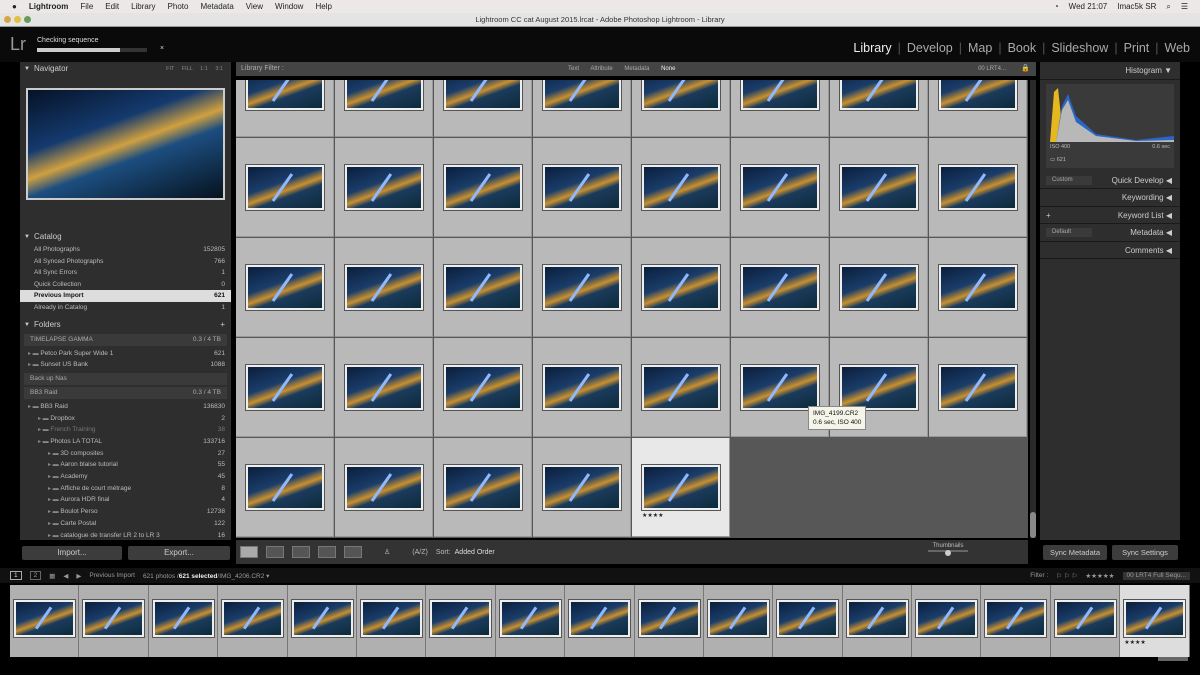 The height and width of the screenshot is (675, 1200). I want to click on add-folder-icon: +, so click(222, 325).